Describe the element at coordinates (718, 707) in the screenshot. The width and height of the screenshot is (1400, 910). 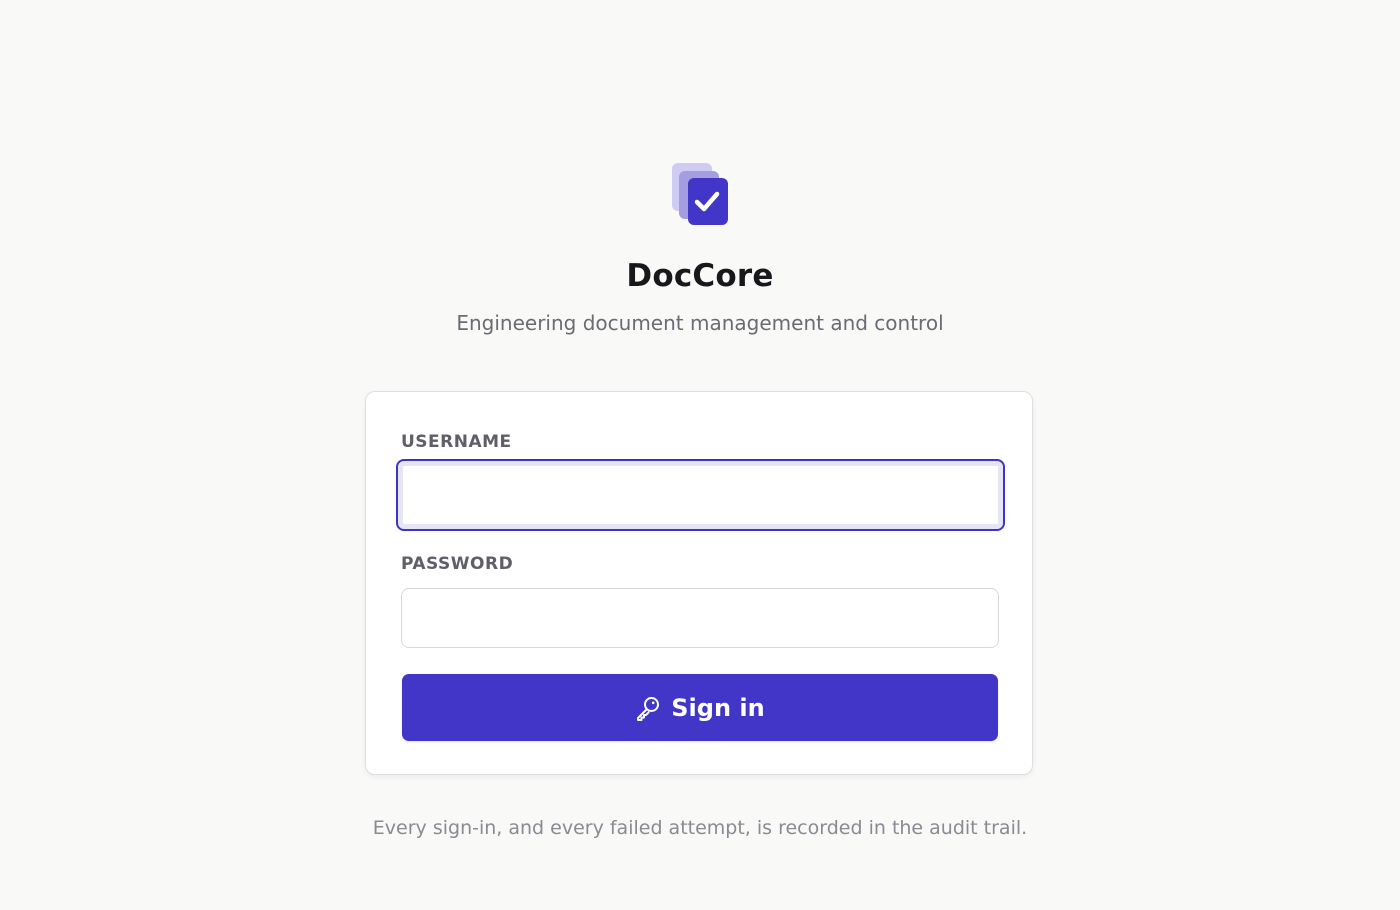
I see `sign-in-label: Sign in` at that location.